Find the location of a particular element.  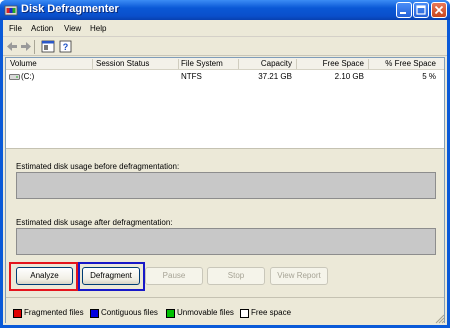

legend-free-space: Free space is located at coordinates (271, 312).